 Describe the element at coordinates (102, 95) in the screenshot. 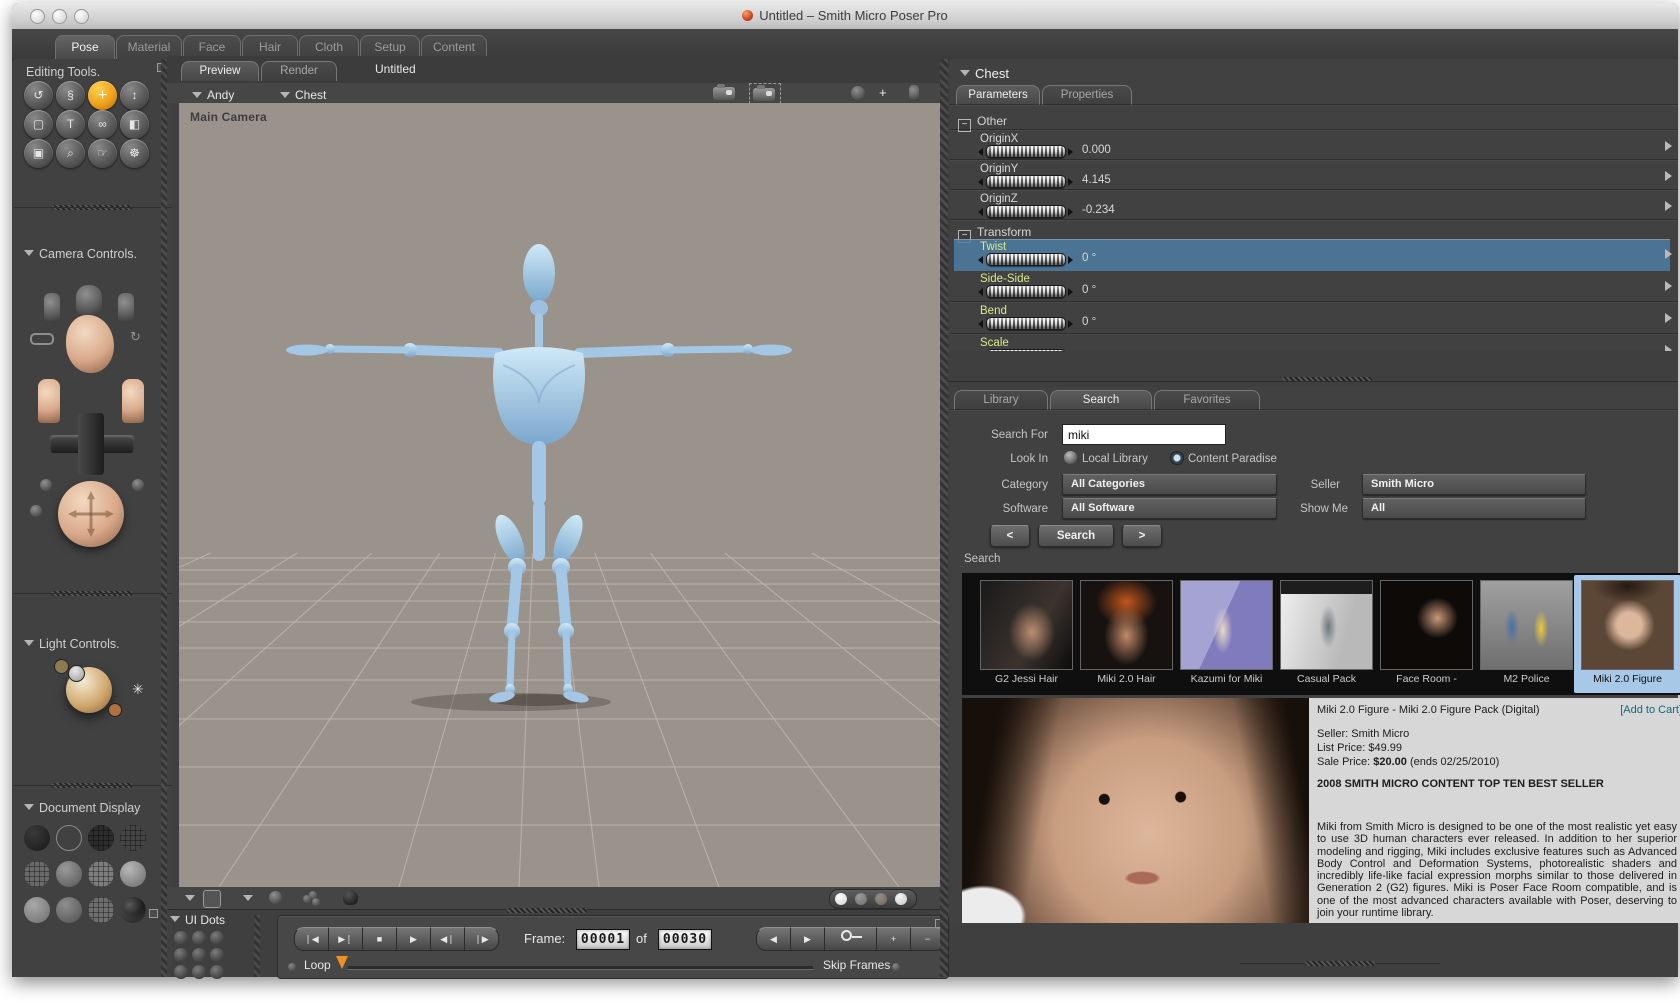

I see `translate-pull-tool-icon: +` at that location.